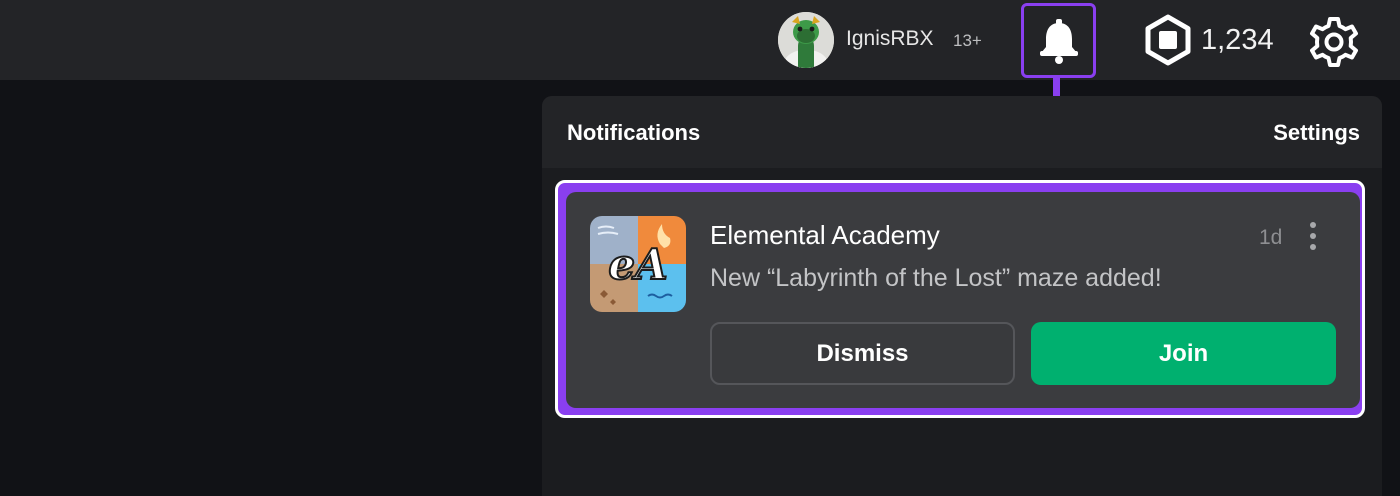  Describe the element at coordinates (1168, 40) in the screenshot. I see `robux-icon` at that location.